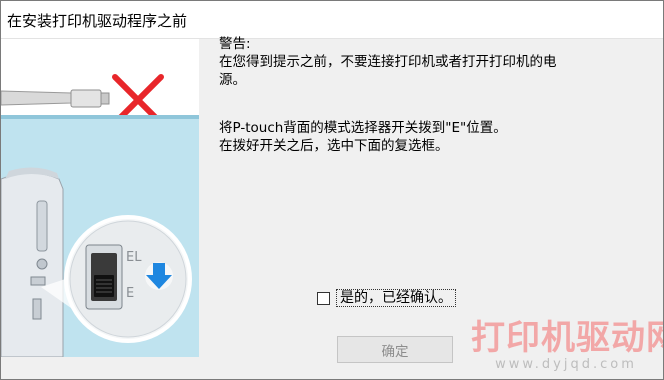 This screenshot has width=664, height=380. I want to click on printer-icon, so click(32, 262).